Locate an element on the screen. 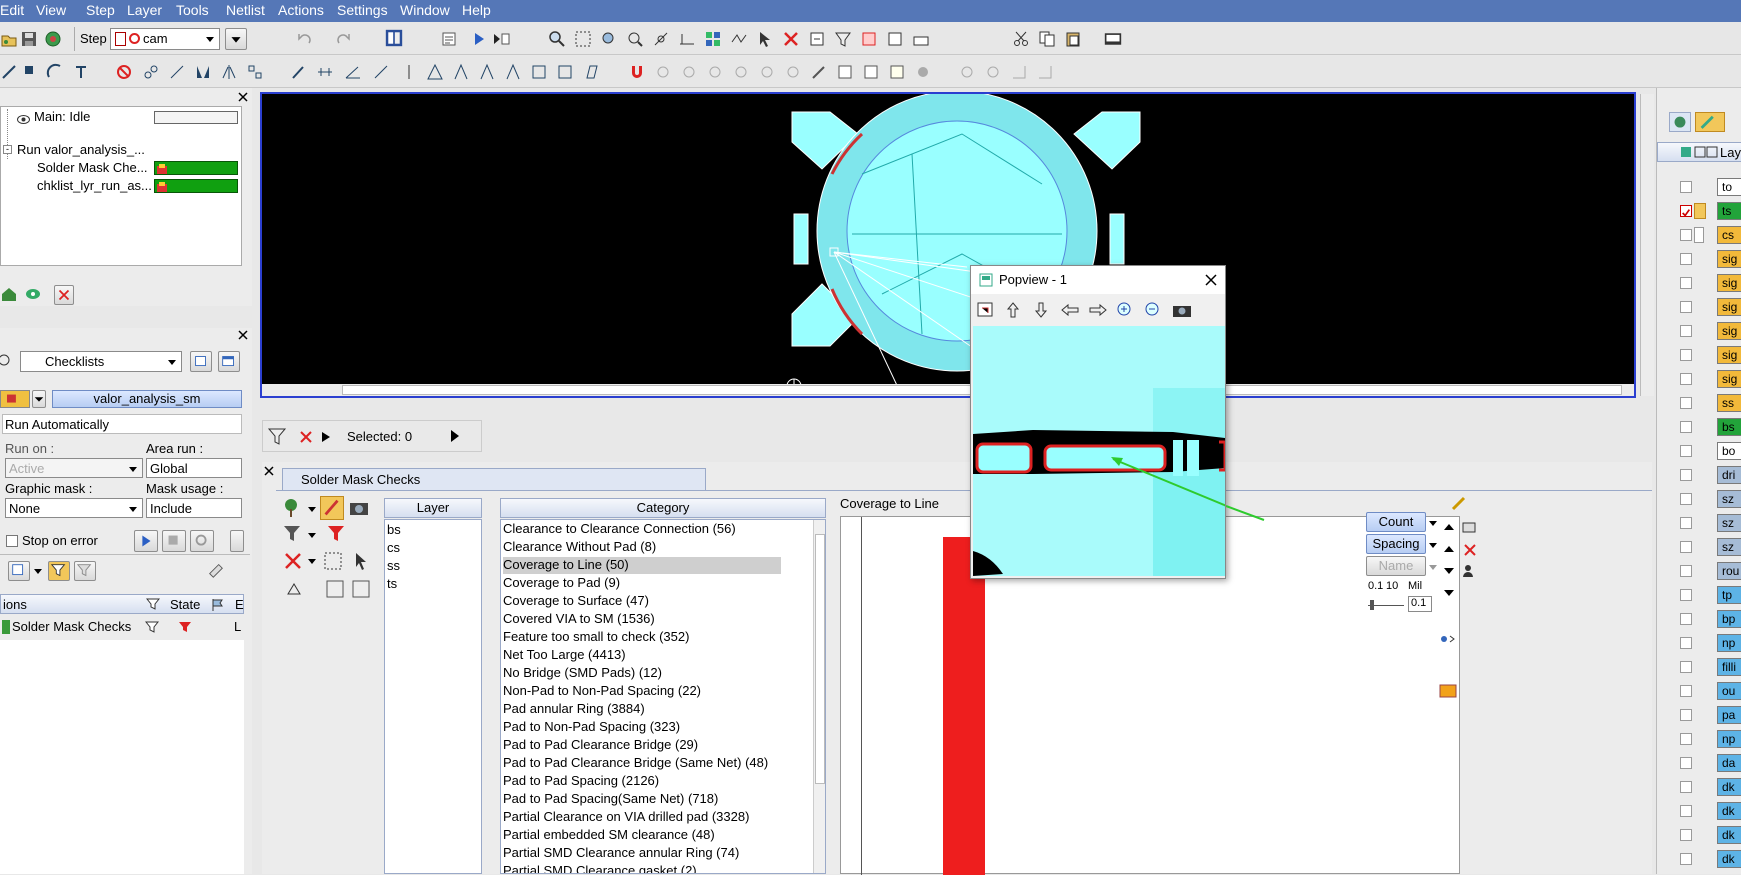 This screenshot has width=1741, height=875. zoom-icon is located at coordinates (557, 39).